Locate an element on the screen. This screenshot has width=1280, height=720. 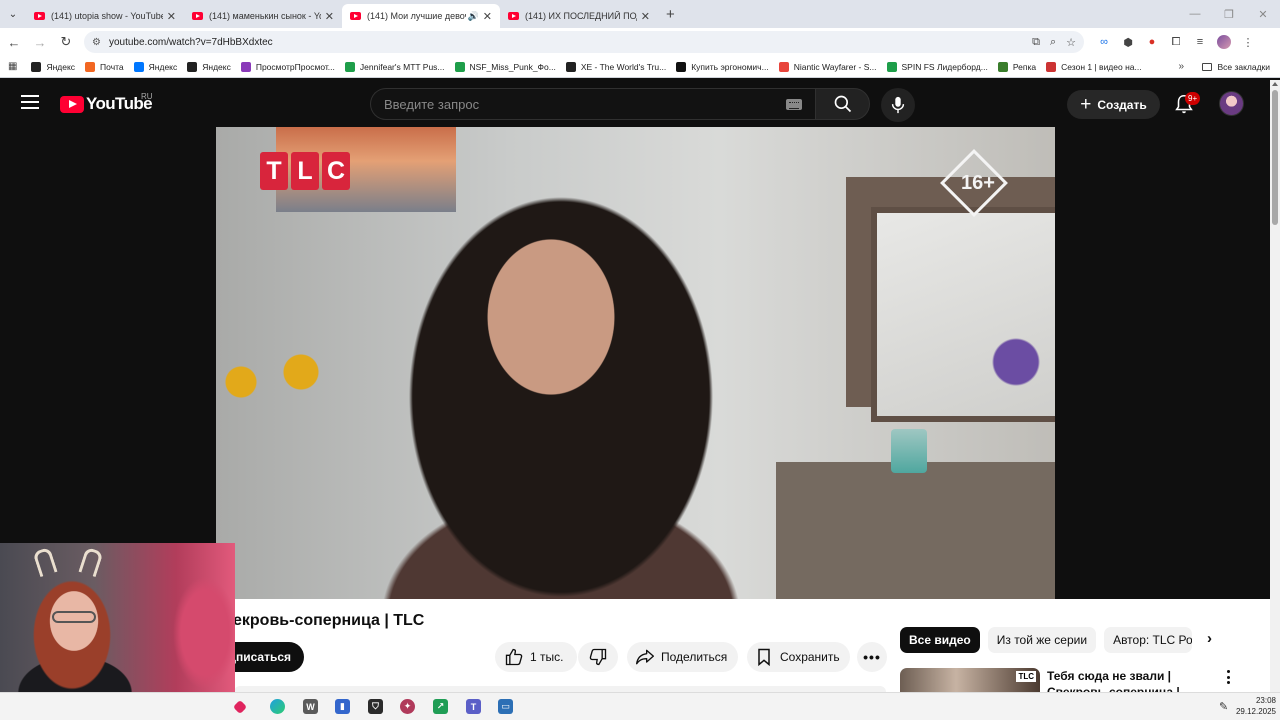
chevron-right-icon: › is located at coordinates (1216, 640).